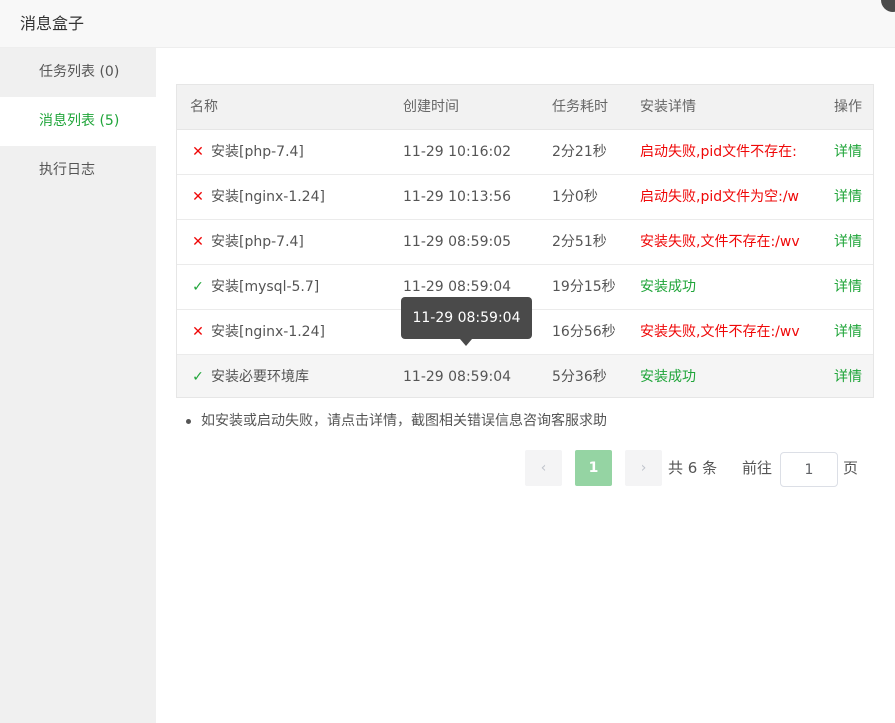  Describe the element at coordinates (265, 287) in the screenshot. I see `row-name: 安装[mysql-5.7]` at that location.